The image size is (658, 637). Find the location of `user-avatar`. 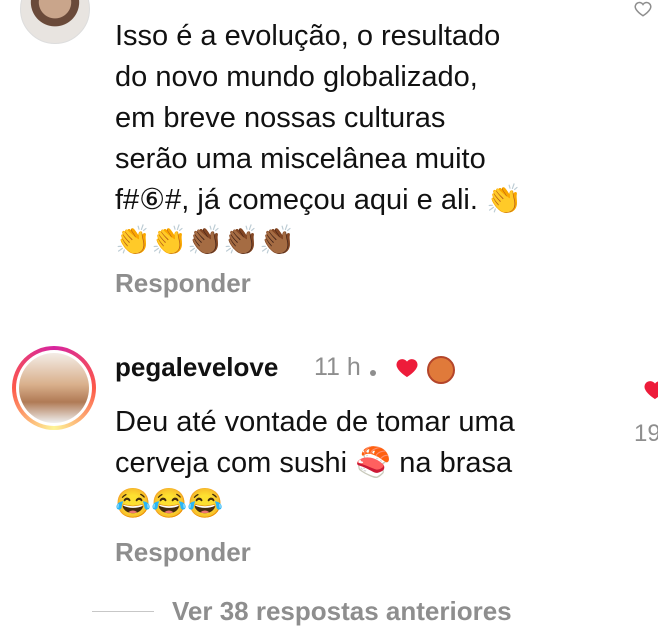

user-avatar is located at coordinates (54, 388).